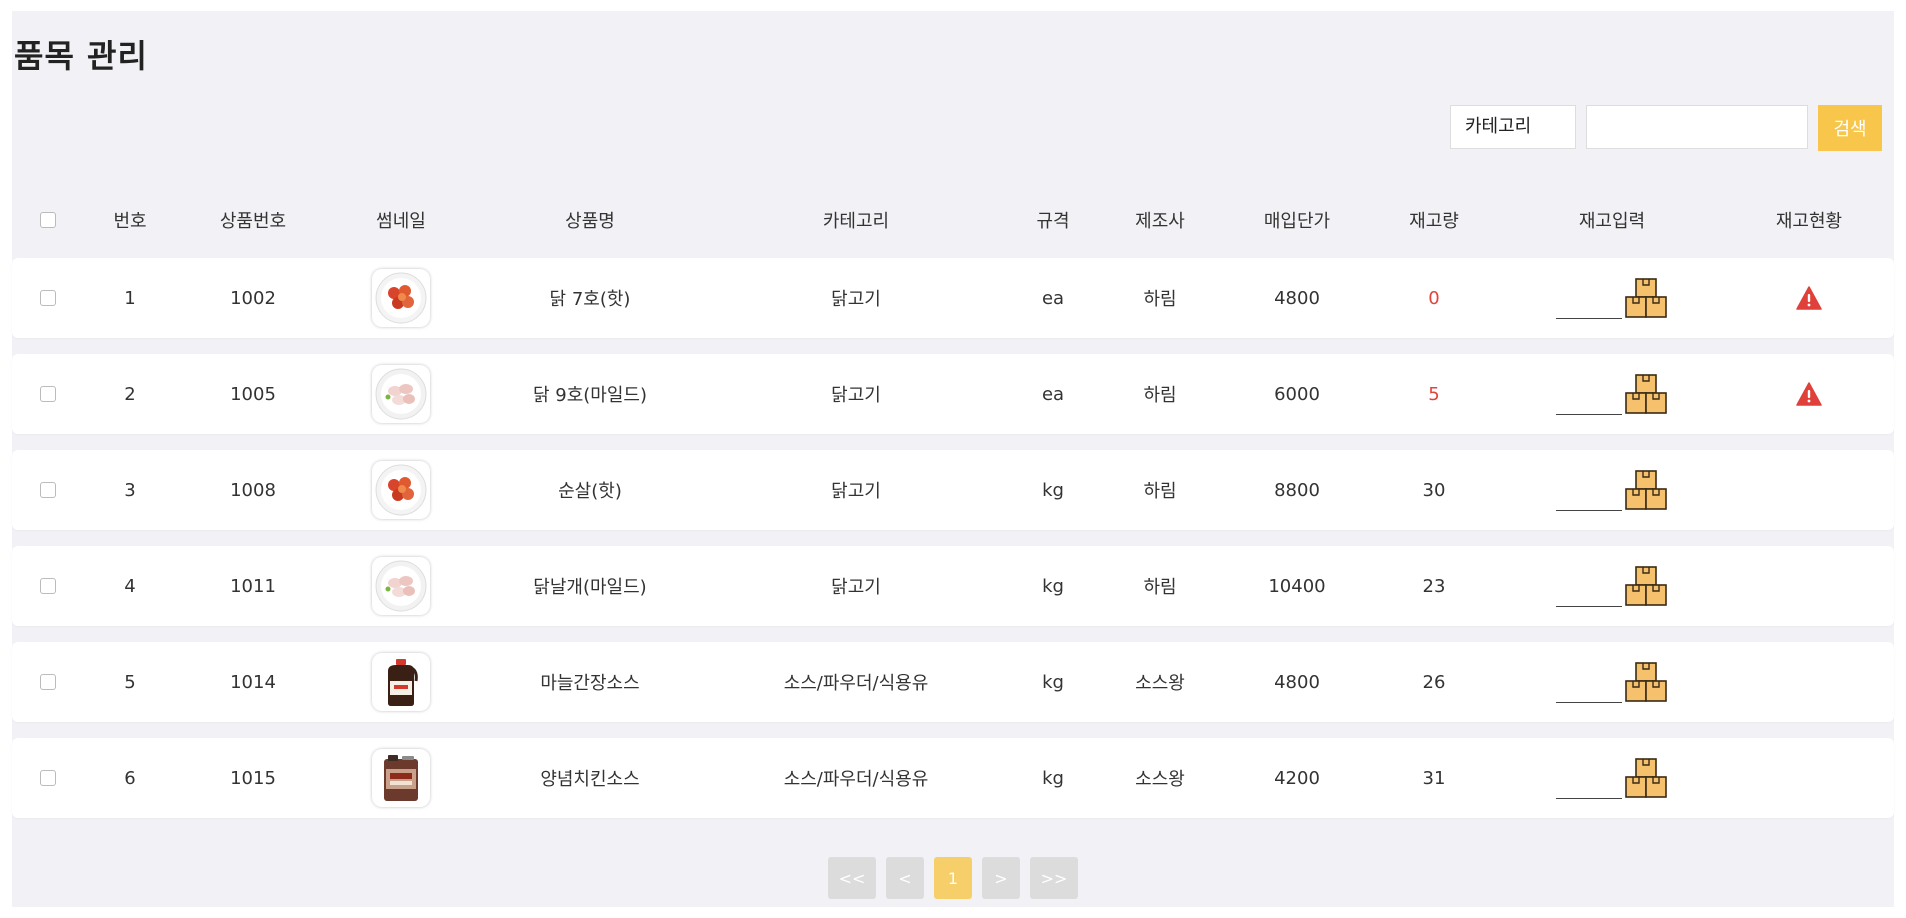 Image resolution: width=1906 pixels, height=918 pixels. I want to click on table-row: 5 1014 마늘간장소스 소스/파우더/식용유 kg 소스왕 4800 26, so click(953, 682).